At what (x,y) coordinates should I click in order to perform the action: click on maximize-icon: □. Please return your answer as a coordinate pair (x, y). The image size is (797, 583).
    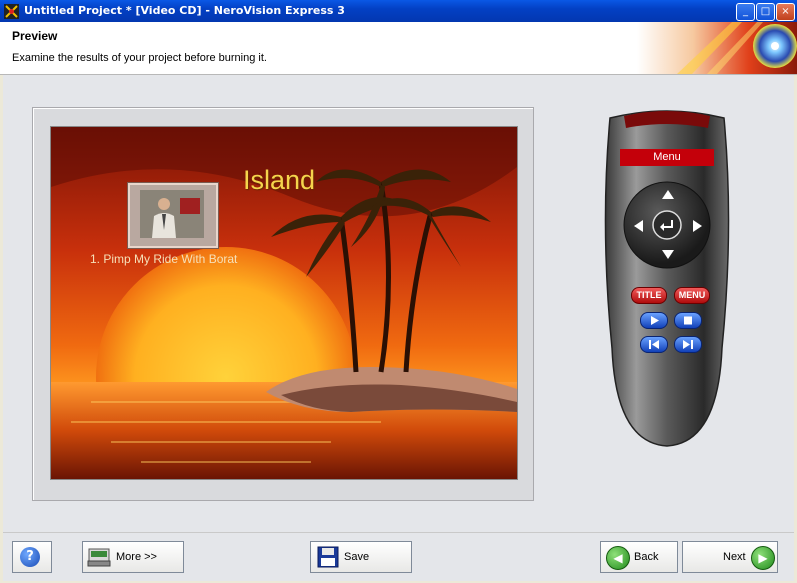
    Looking at the image, I should click on (765, 11).